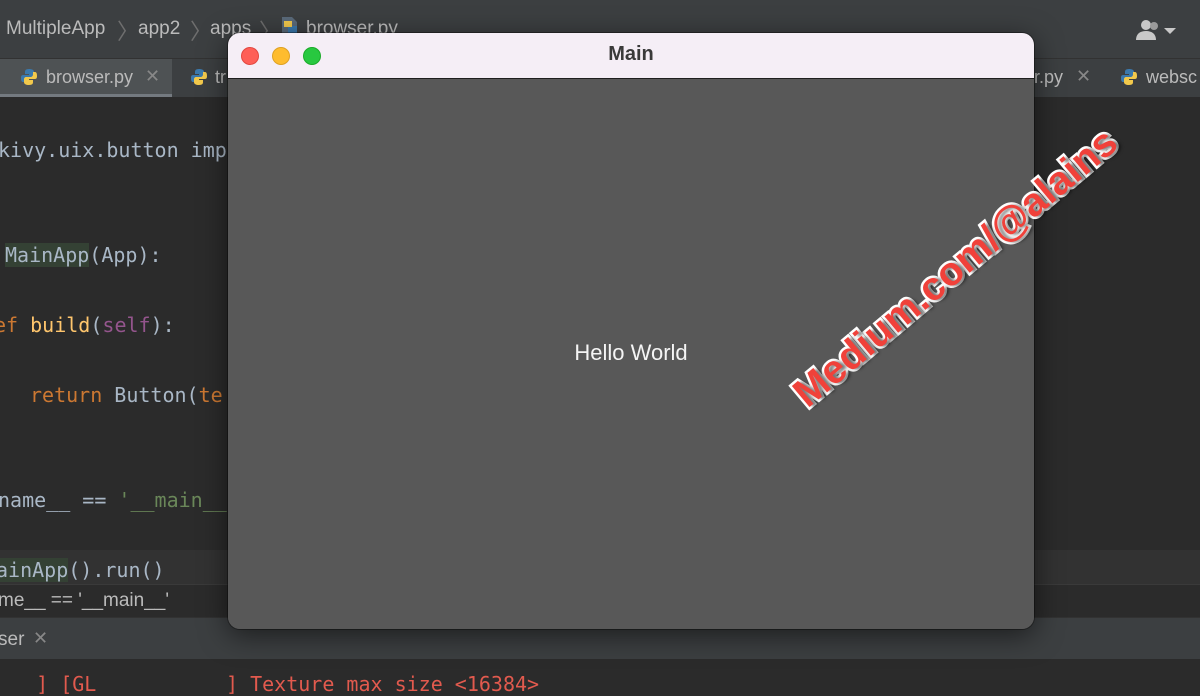  What do you see at coordinates (383, 684) in the screenshot?
I see `console-text-part2: ] Texture max size <16384>` at bounding box center [383, 684].